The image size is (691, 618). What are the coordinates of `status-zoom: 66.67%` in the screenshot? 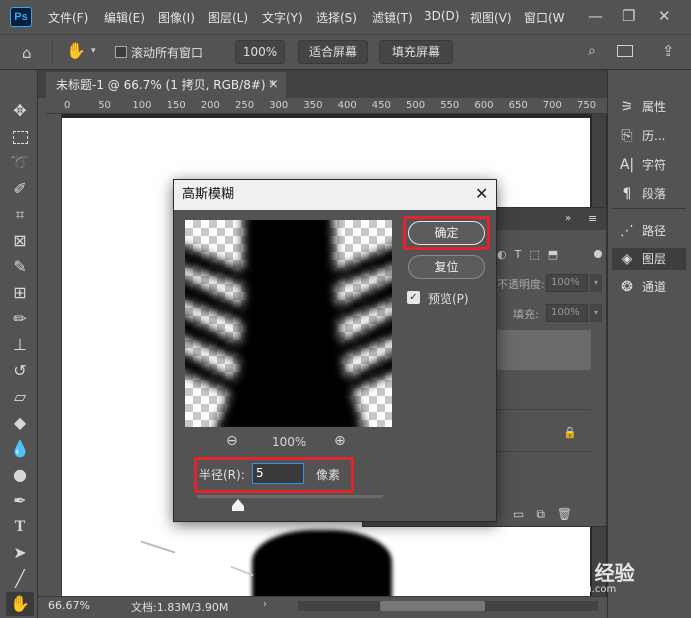 It's located at (69, 605).